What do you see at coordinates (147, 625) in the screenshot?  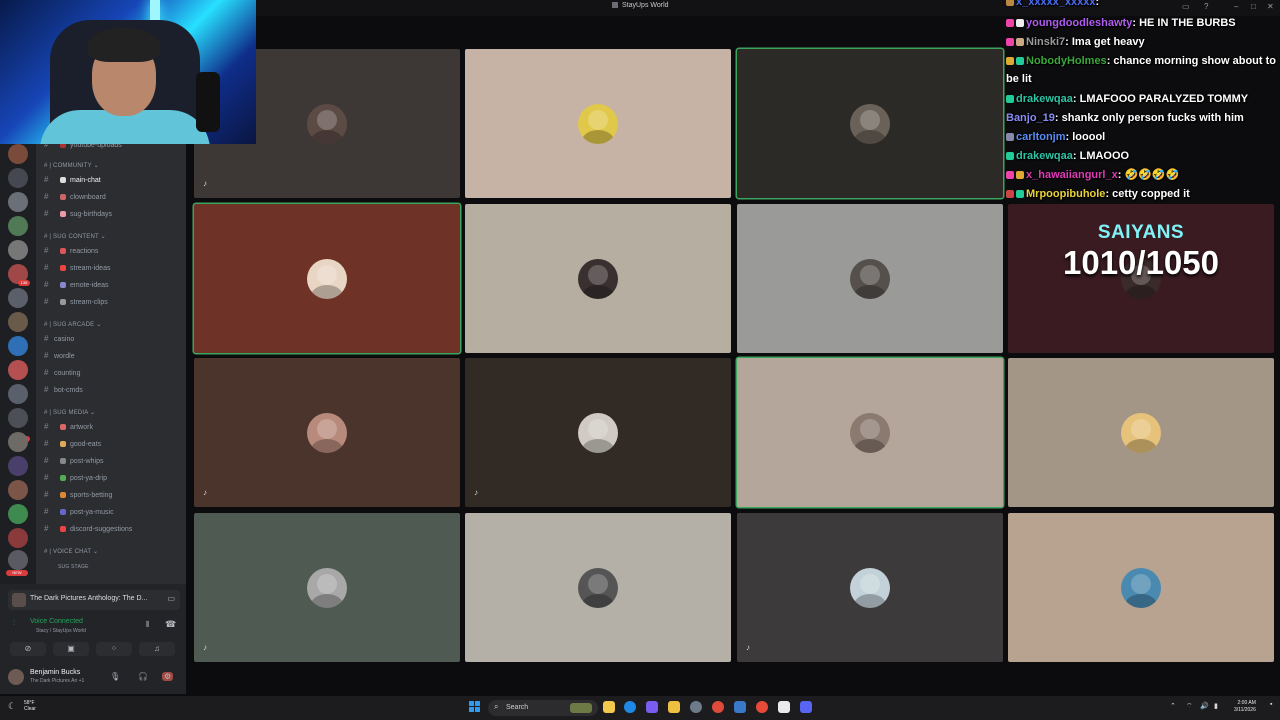 I see `noise-suppression-icon: ⫴` at bounding box center [147, 625].